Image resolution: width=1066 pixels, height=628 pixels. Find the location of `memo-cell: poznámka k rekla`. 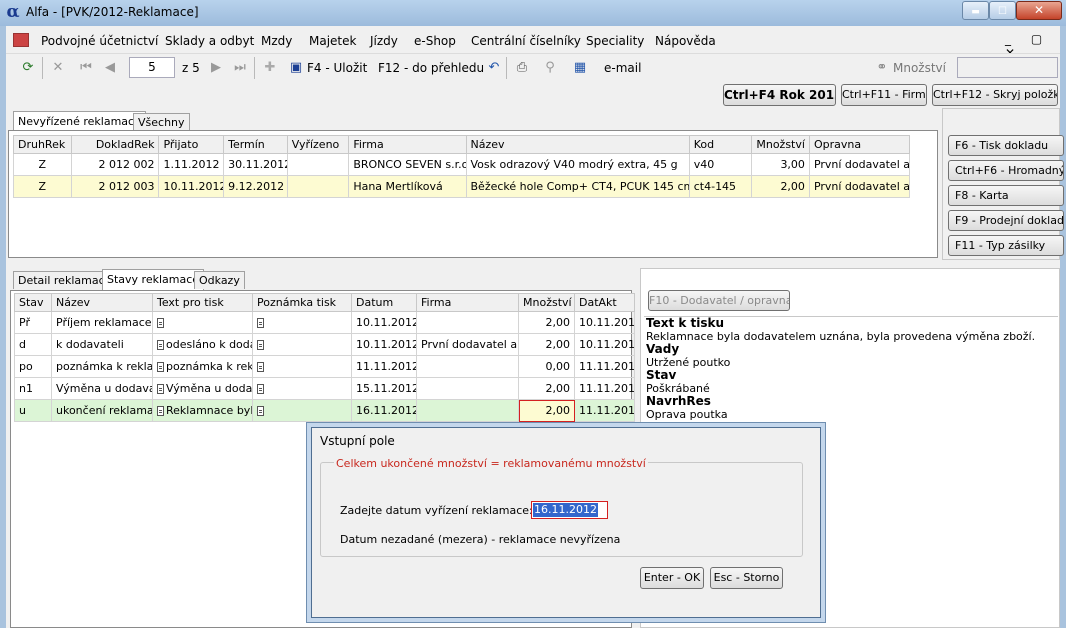

memo-cell: poznámka k rekla is located at coordinates (202, 366).